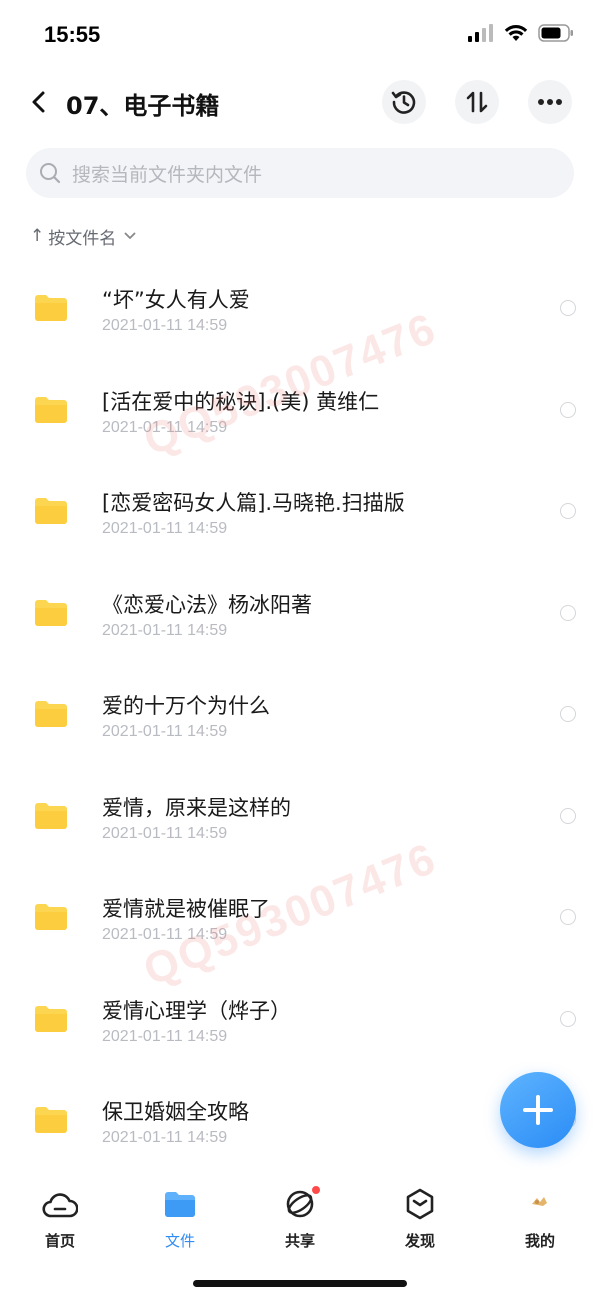  What do you see at coordinates (419, 1241) in the screenshot?
I see `tab-label: 发现` at bounding box center [419, 1241].